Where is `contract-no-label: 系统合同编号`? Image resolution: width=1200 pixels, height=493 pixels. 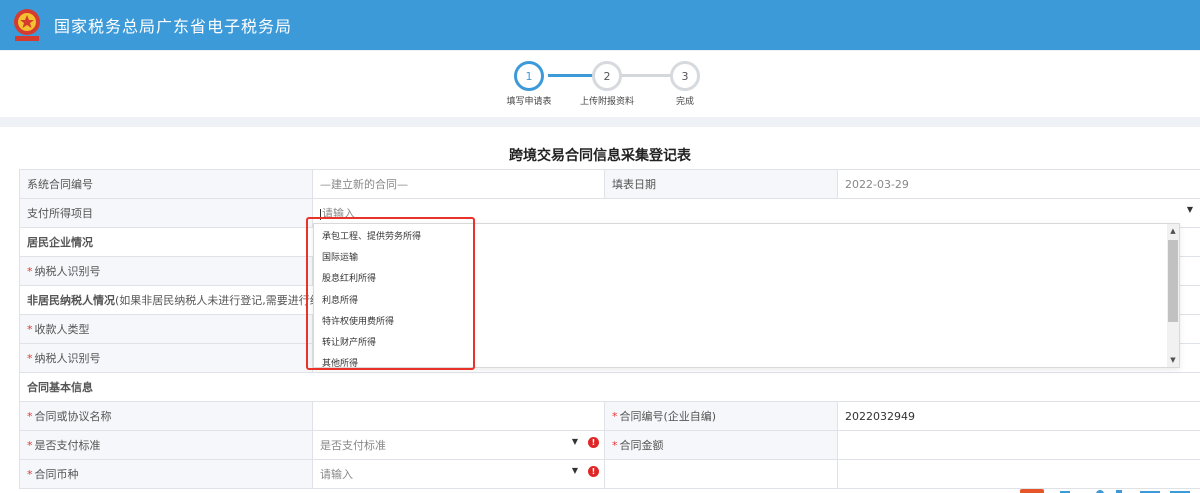 contract-no-label: 系统合同编号 is located at coordinates (166, 184).